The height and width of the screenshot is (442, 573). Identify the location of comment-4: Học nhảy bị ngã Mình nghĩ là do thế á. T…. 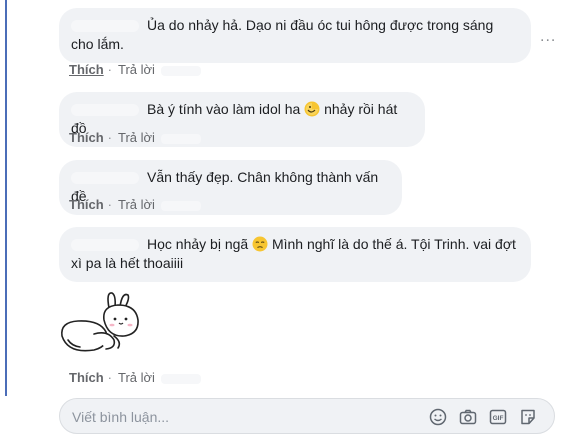
(295, 254).